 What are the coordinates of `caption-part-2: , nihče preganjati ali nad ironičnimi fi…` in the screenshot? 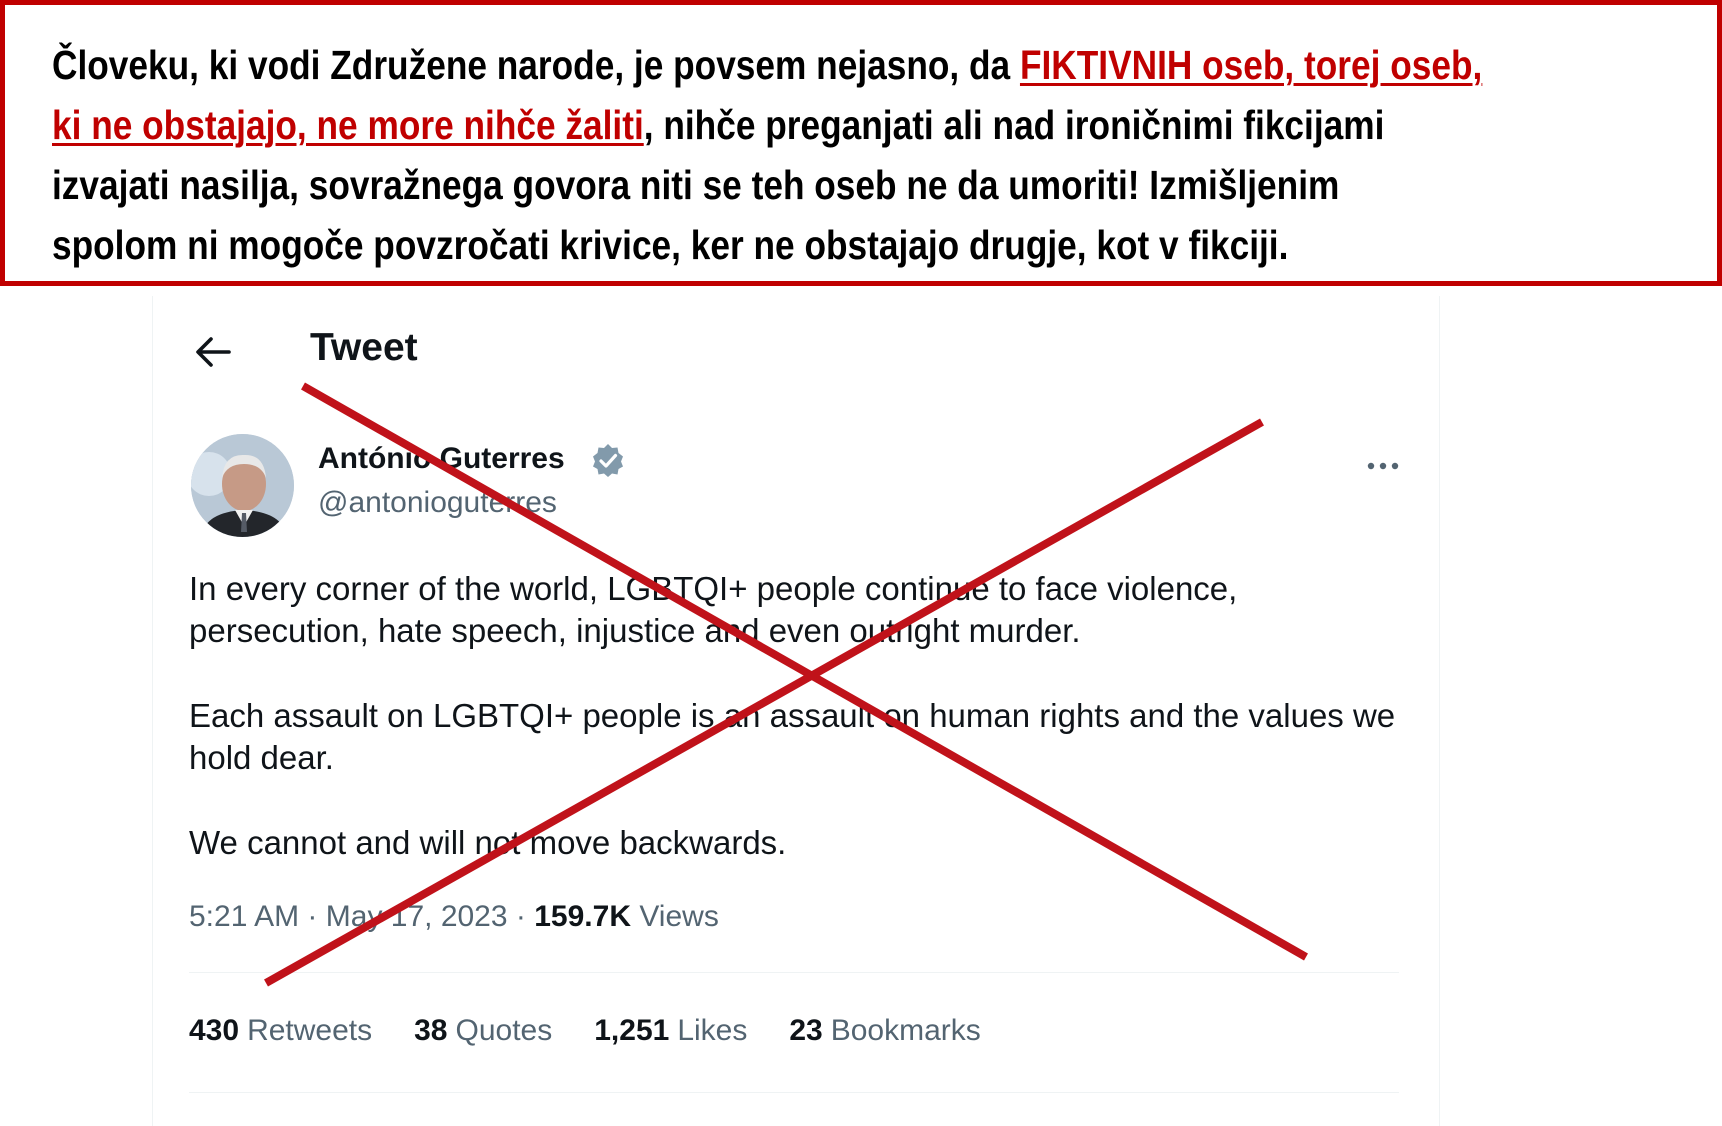 It's located at (1014, 125).